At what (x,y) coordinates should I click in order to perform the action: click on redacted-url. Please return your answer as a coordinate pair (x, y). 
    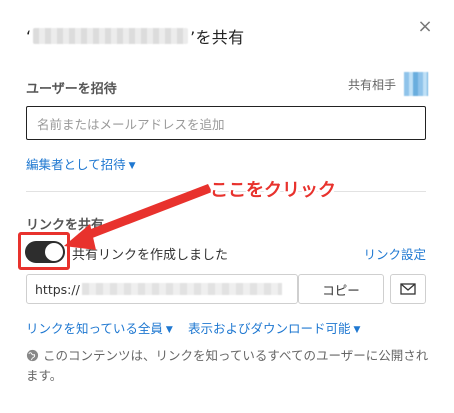
    Looking at the image, I should click on (181, 289).